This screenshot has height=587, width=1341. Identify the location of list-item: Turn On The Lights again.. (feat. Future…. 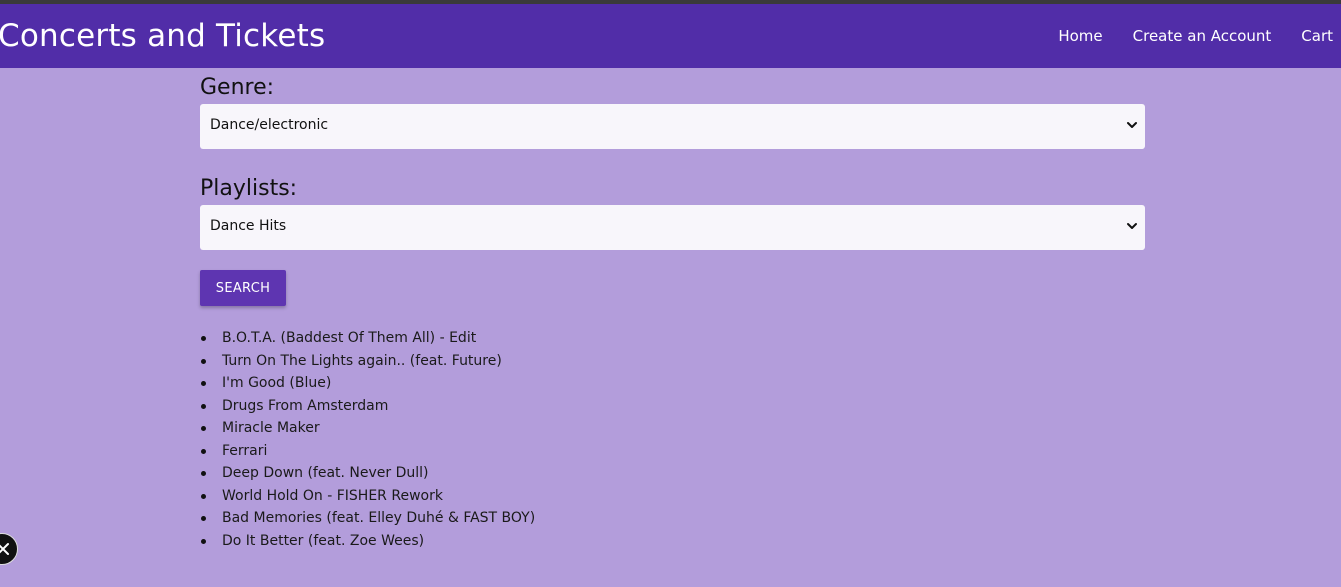
(367, 361).